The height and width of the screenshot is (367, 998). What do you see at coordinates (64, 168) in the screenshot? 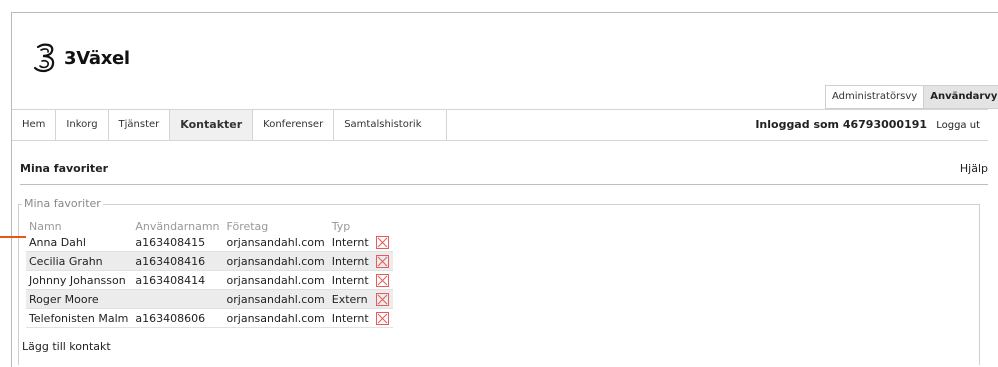
I see `page-title: Mina favoriter` at bounding box center [64, 168].